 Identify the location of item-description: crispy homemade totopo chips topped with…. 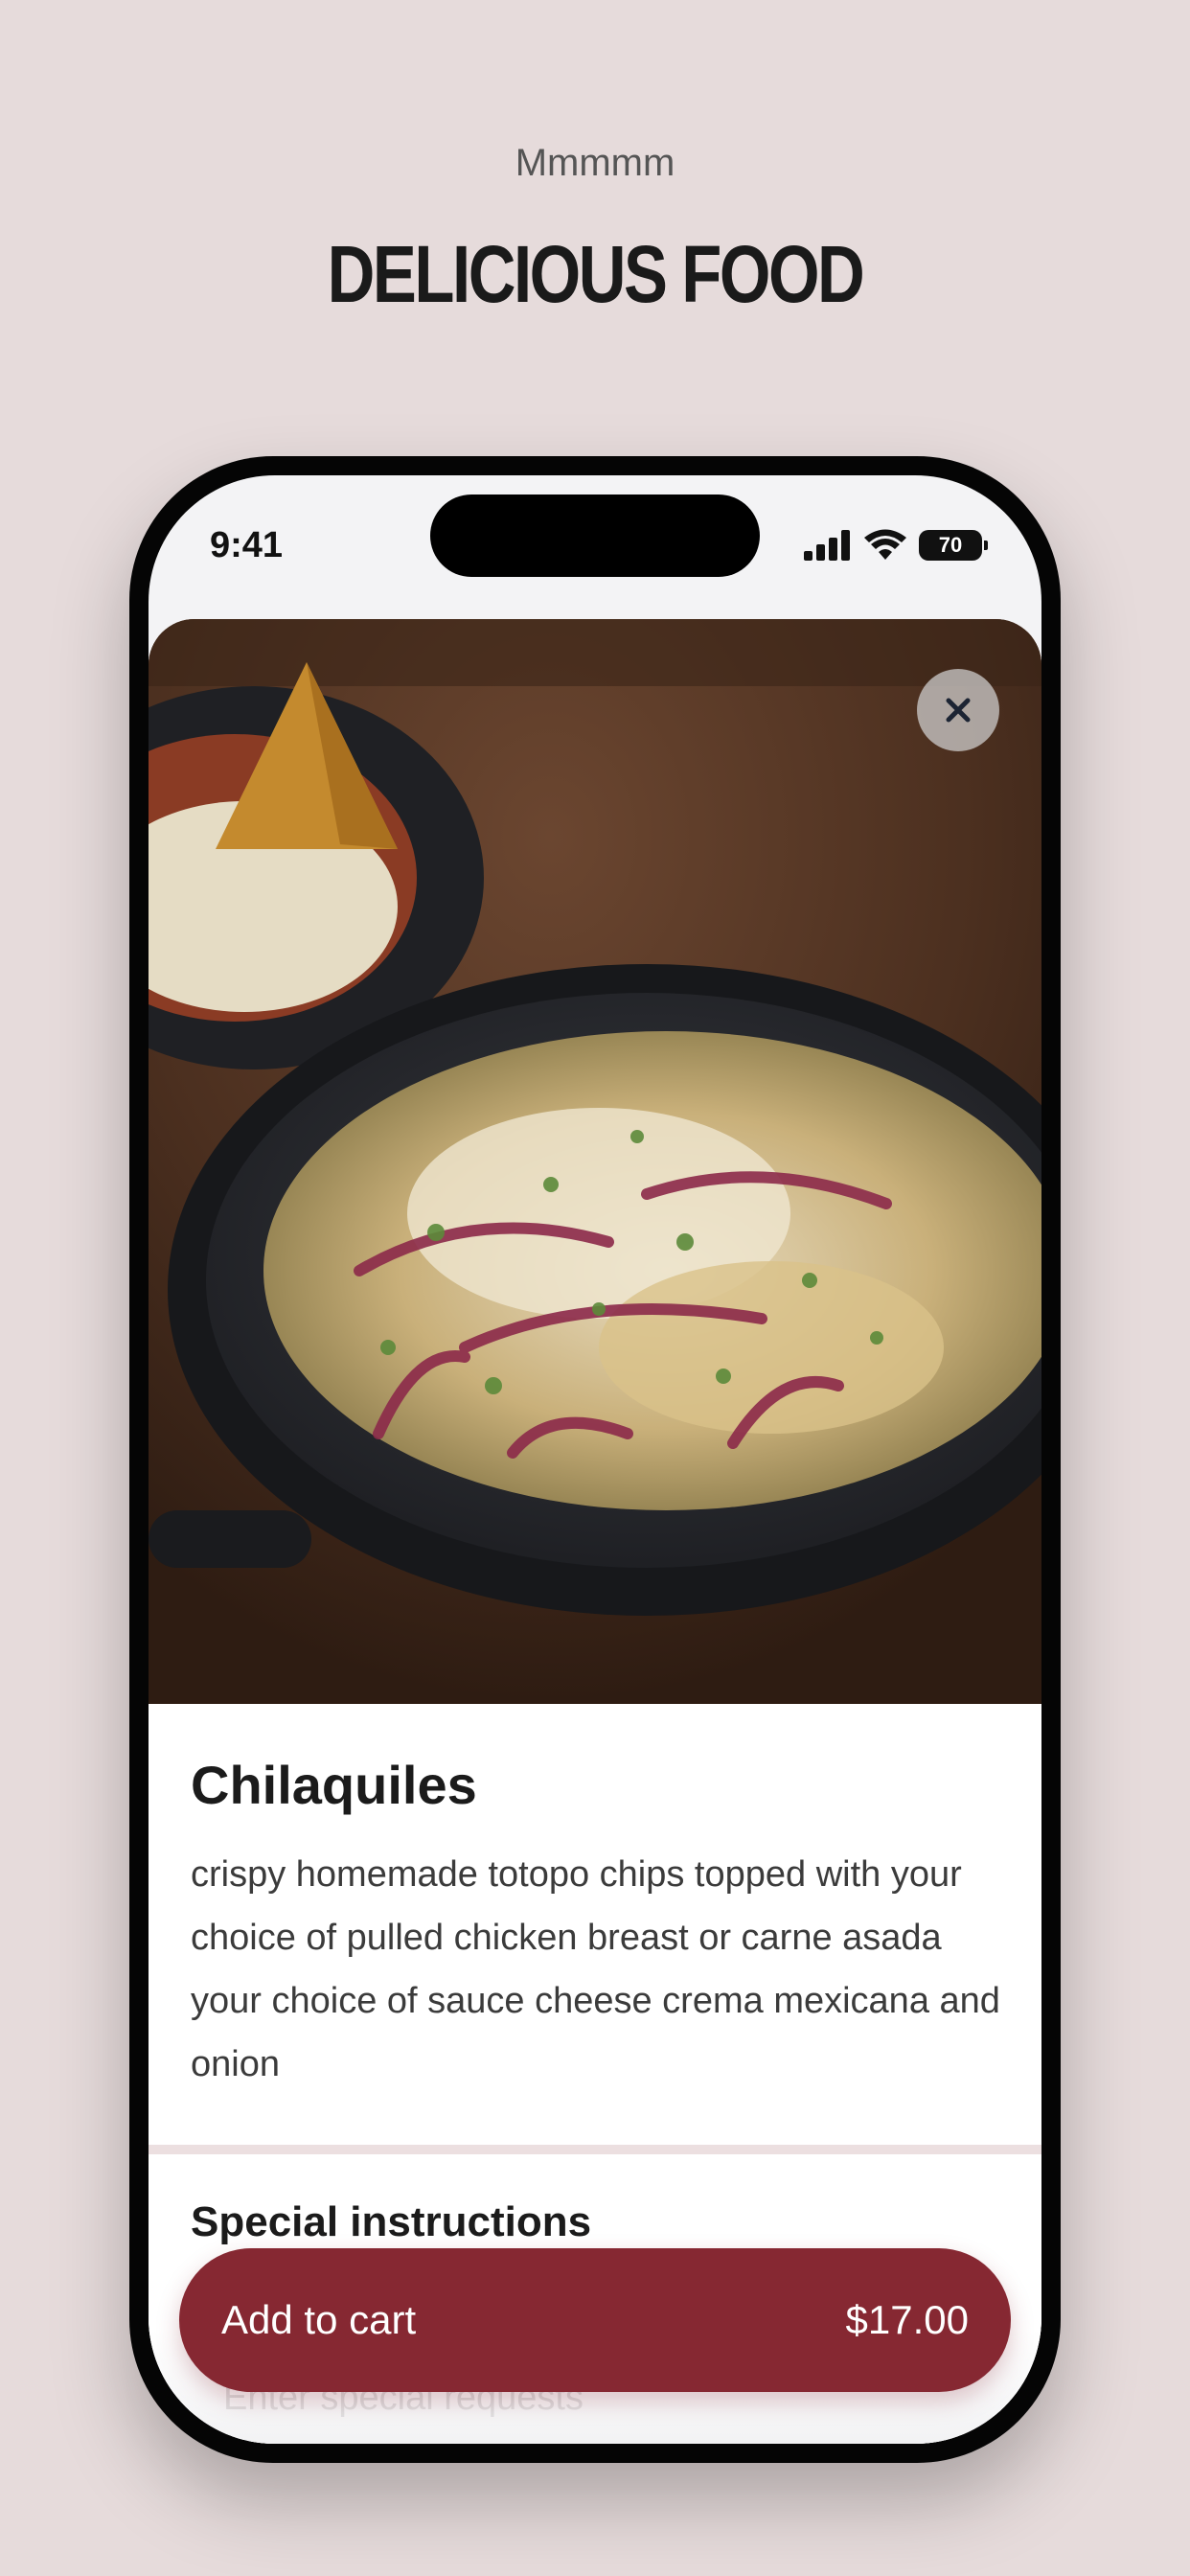
(595, 1969).